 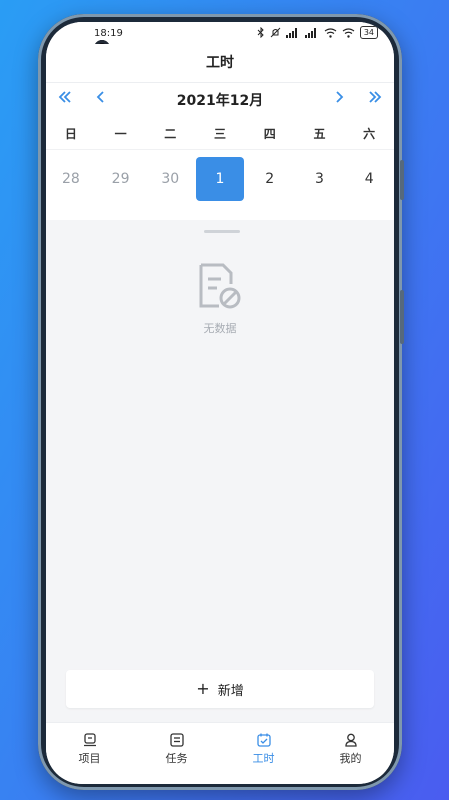 What do you see at coordinates (402, 180) in the screenshot?
I see `volume-button` at bounding box center [402, 180].